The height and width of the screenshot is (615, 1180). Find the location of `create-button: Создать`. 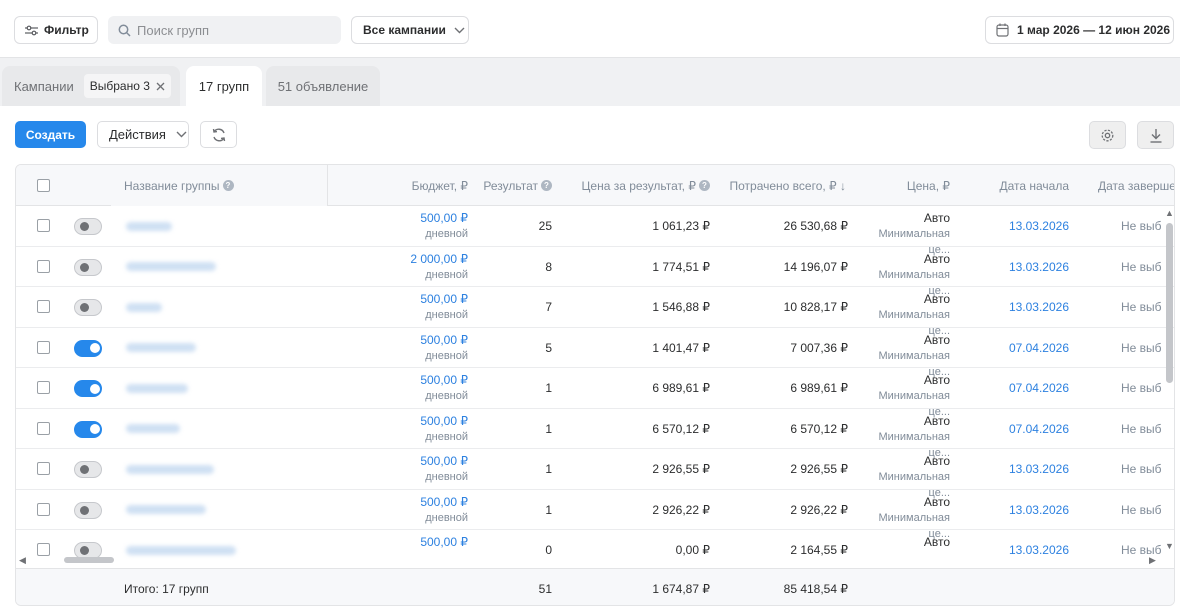

create-button: Создать is located at coordinates (50, 134).